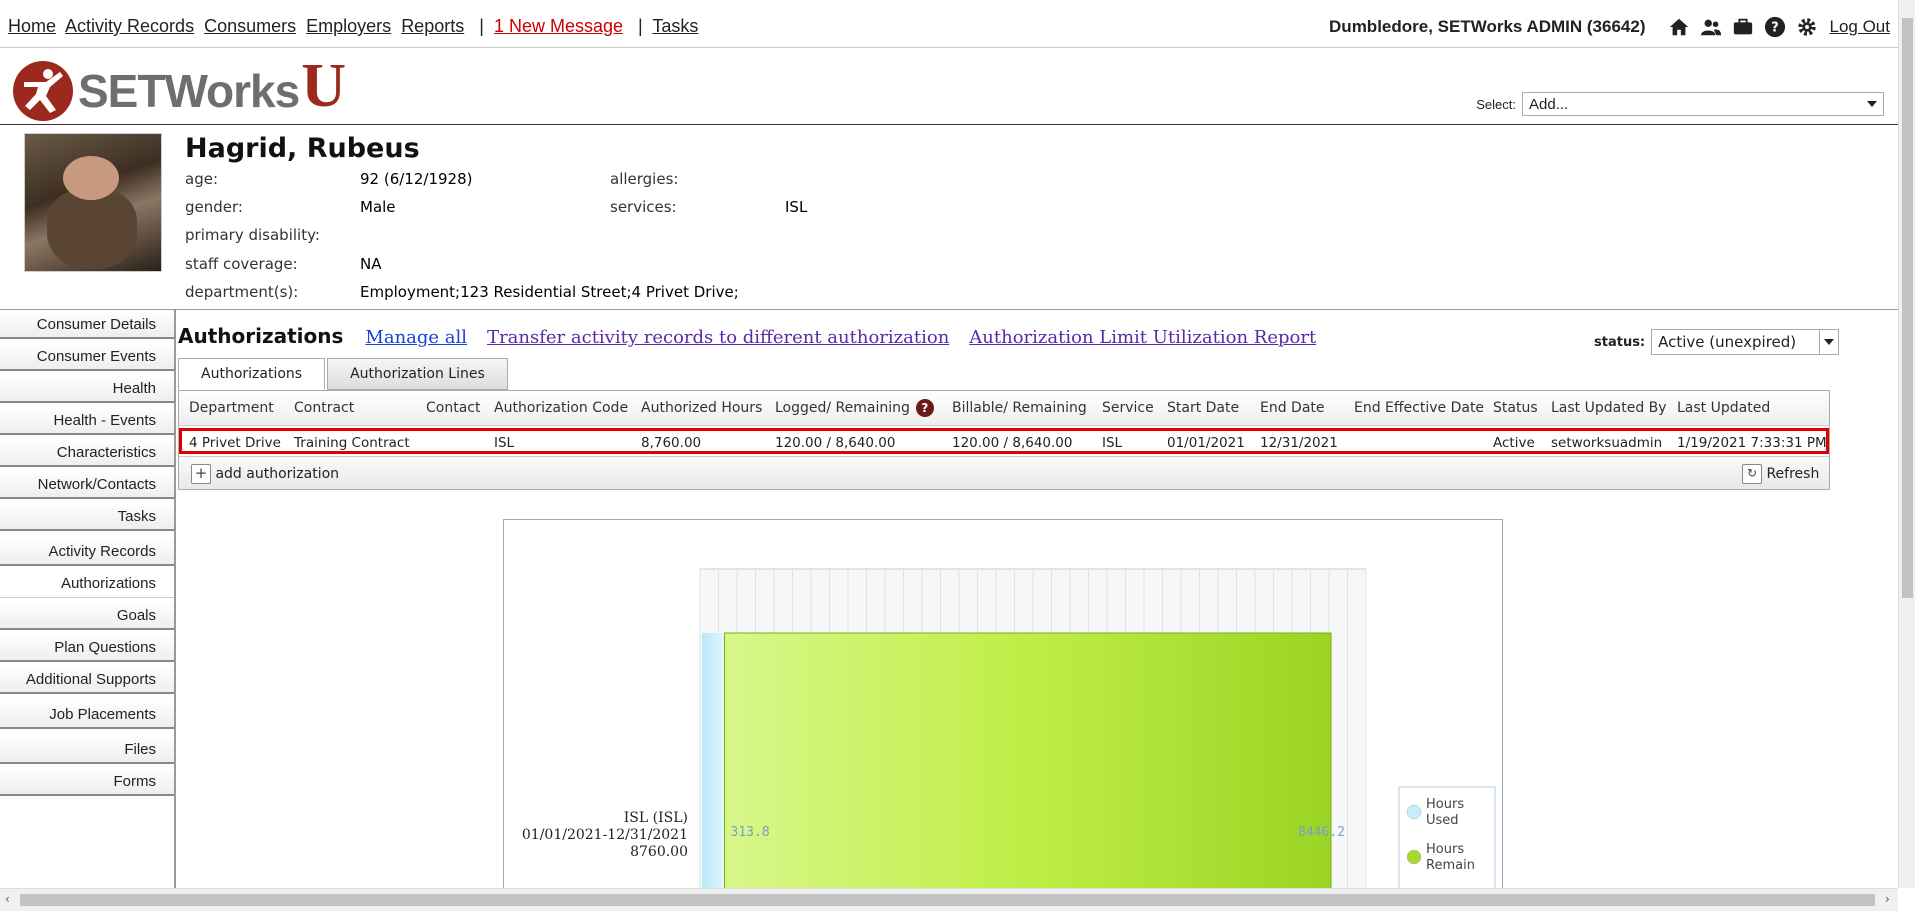 The width and height of the screenshot is (1915, 911). What do you see at coordinates (1727, 342) in the screenshot?
I see `status-select-value: Active (unexpired)` at bounding box center [1727, 342].